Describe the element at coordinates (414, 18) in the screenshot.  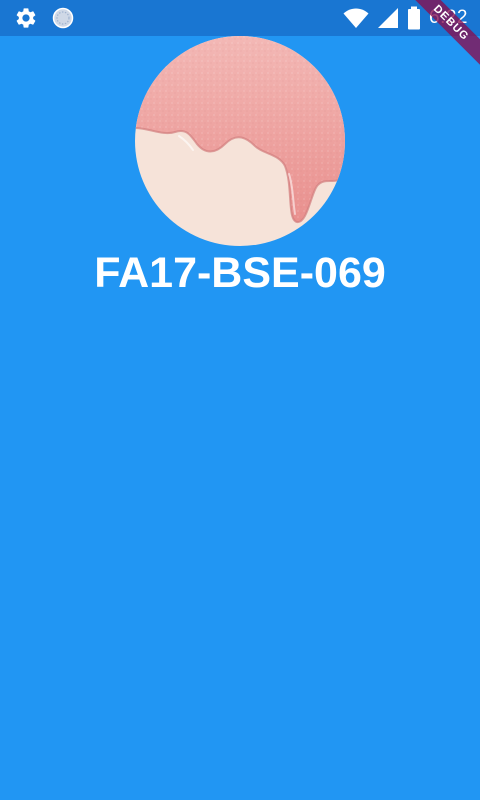
I see `battery-icon` at that location.